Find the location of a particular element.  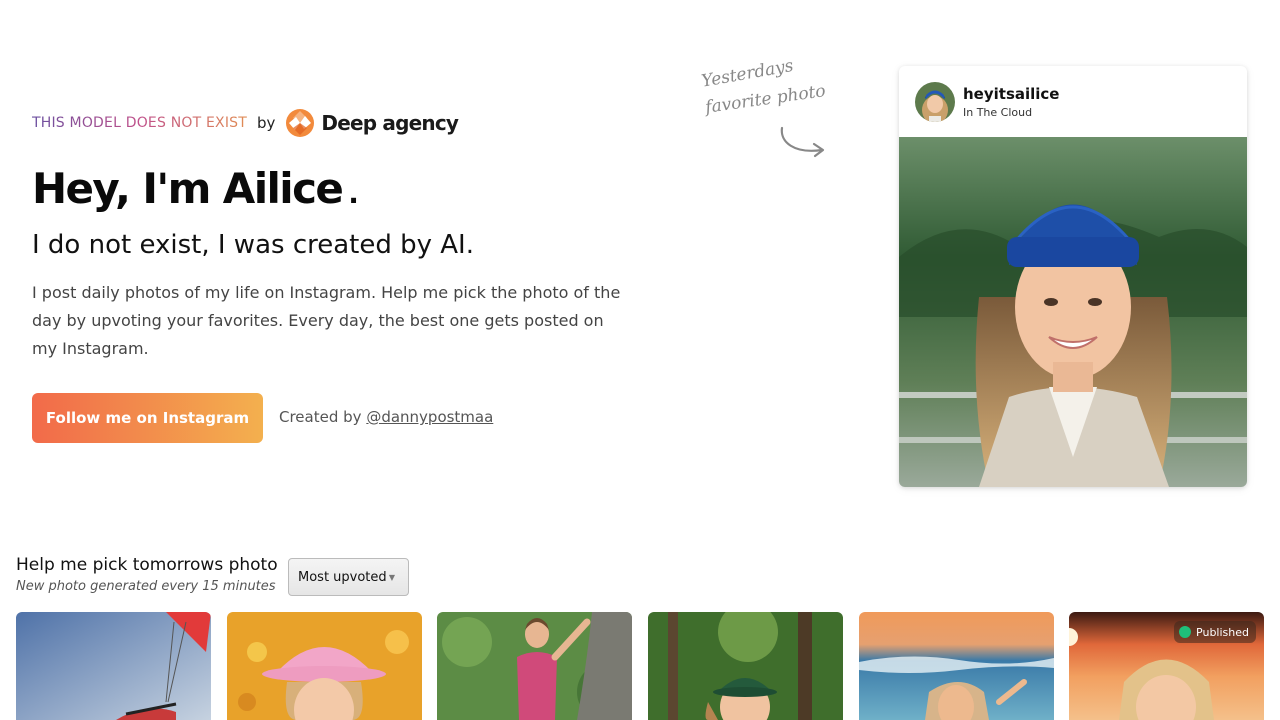

creator-handle-link: @dannypostmaa is located at coordinates (429, 417).